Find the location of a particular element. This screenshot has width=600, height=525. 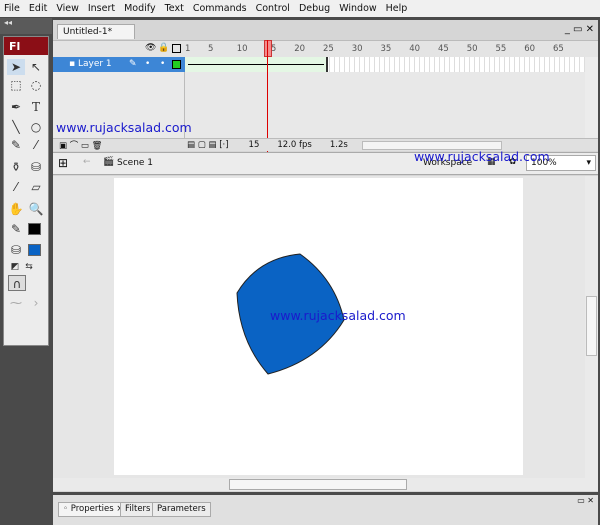

frame-number: 50 is located at coordinates (472, 49).